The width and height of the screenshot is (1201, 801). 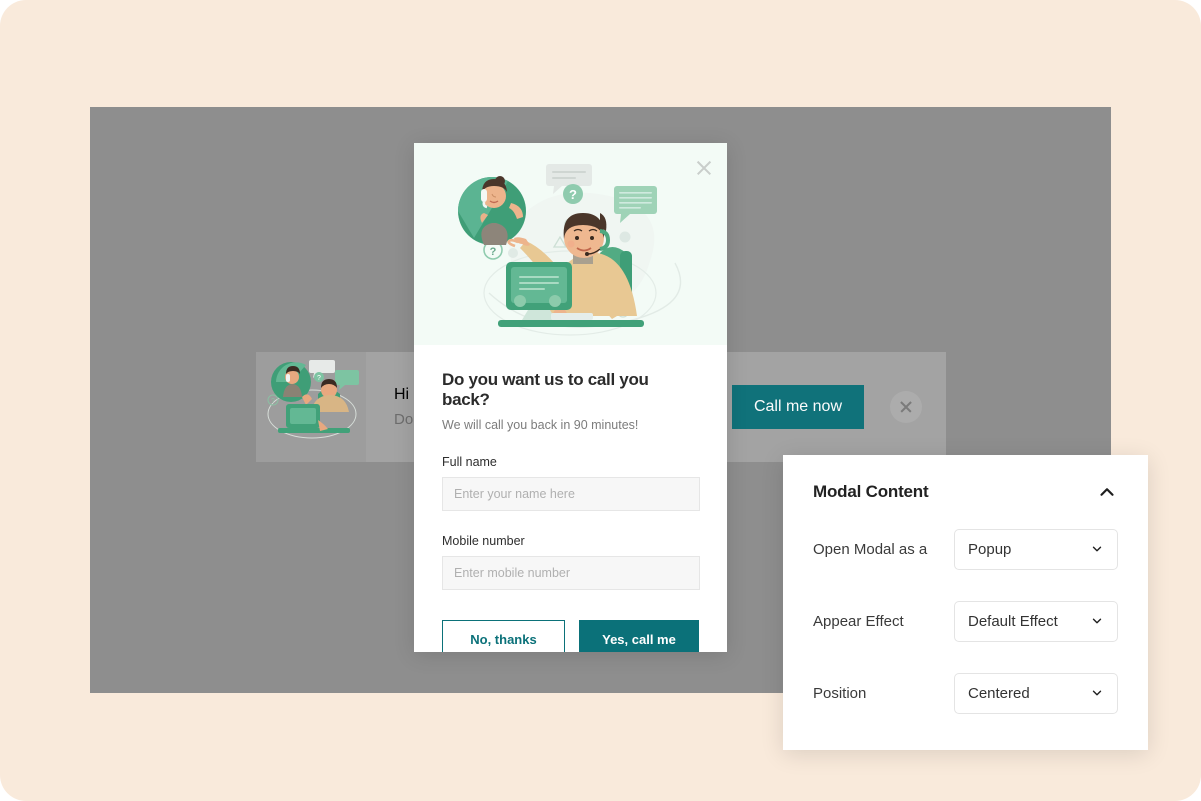 I want to click on open-modal-as-value: Popup, so click(x=990, y=549).